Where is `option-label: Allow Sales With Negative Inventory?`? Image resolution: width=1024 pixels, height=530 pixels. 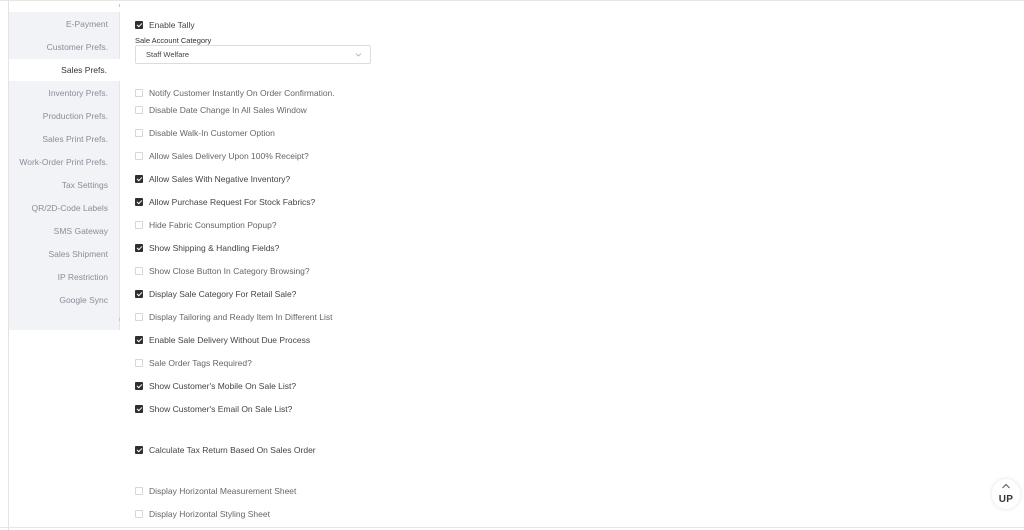
option-label: Allow Sales With Negative Inventory? is located at coordinates (220, 179).